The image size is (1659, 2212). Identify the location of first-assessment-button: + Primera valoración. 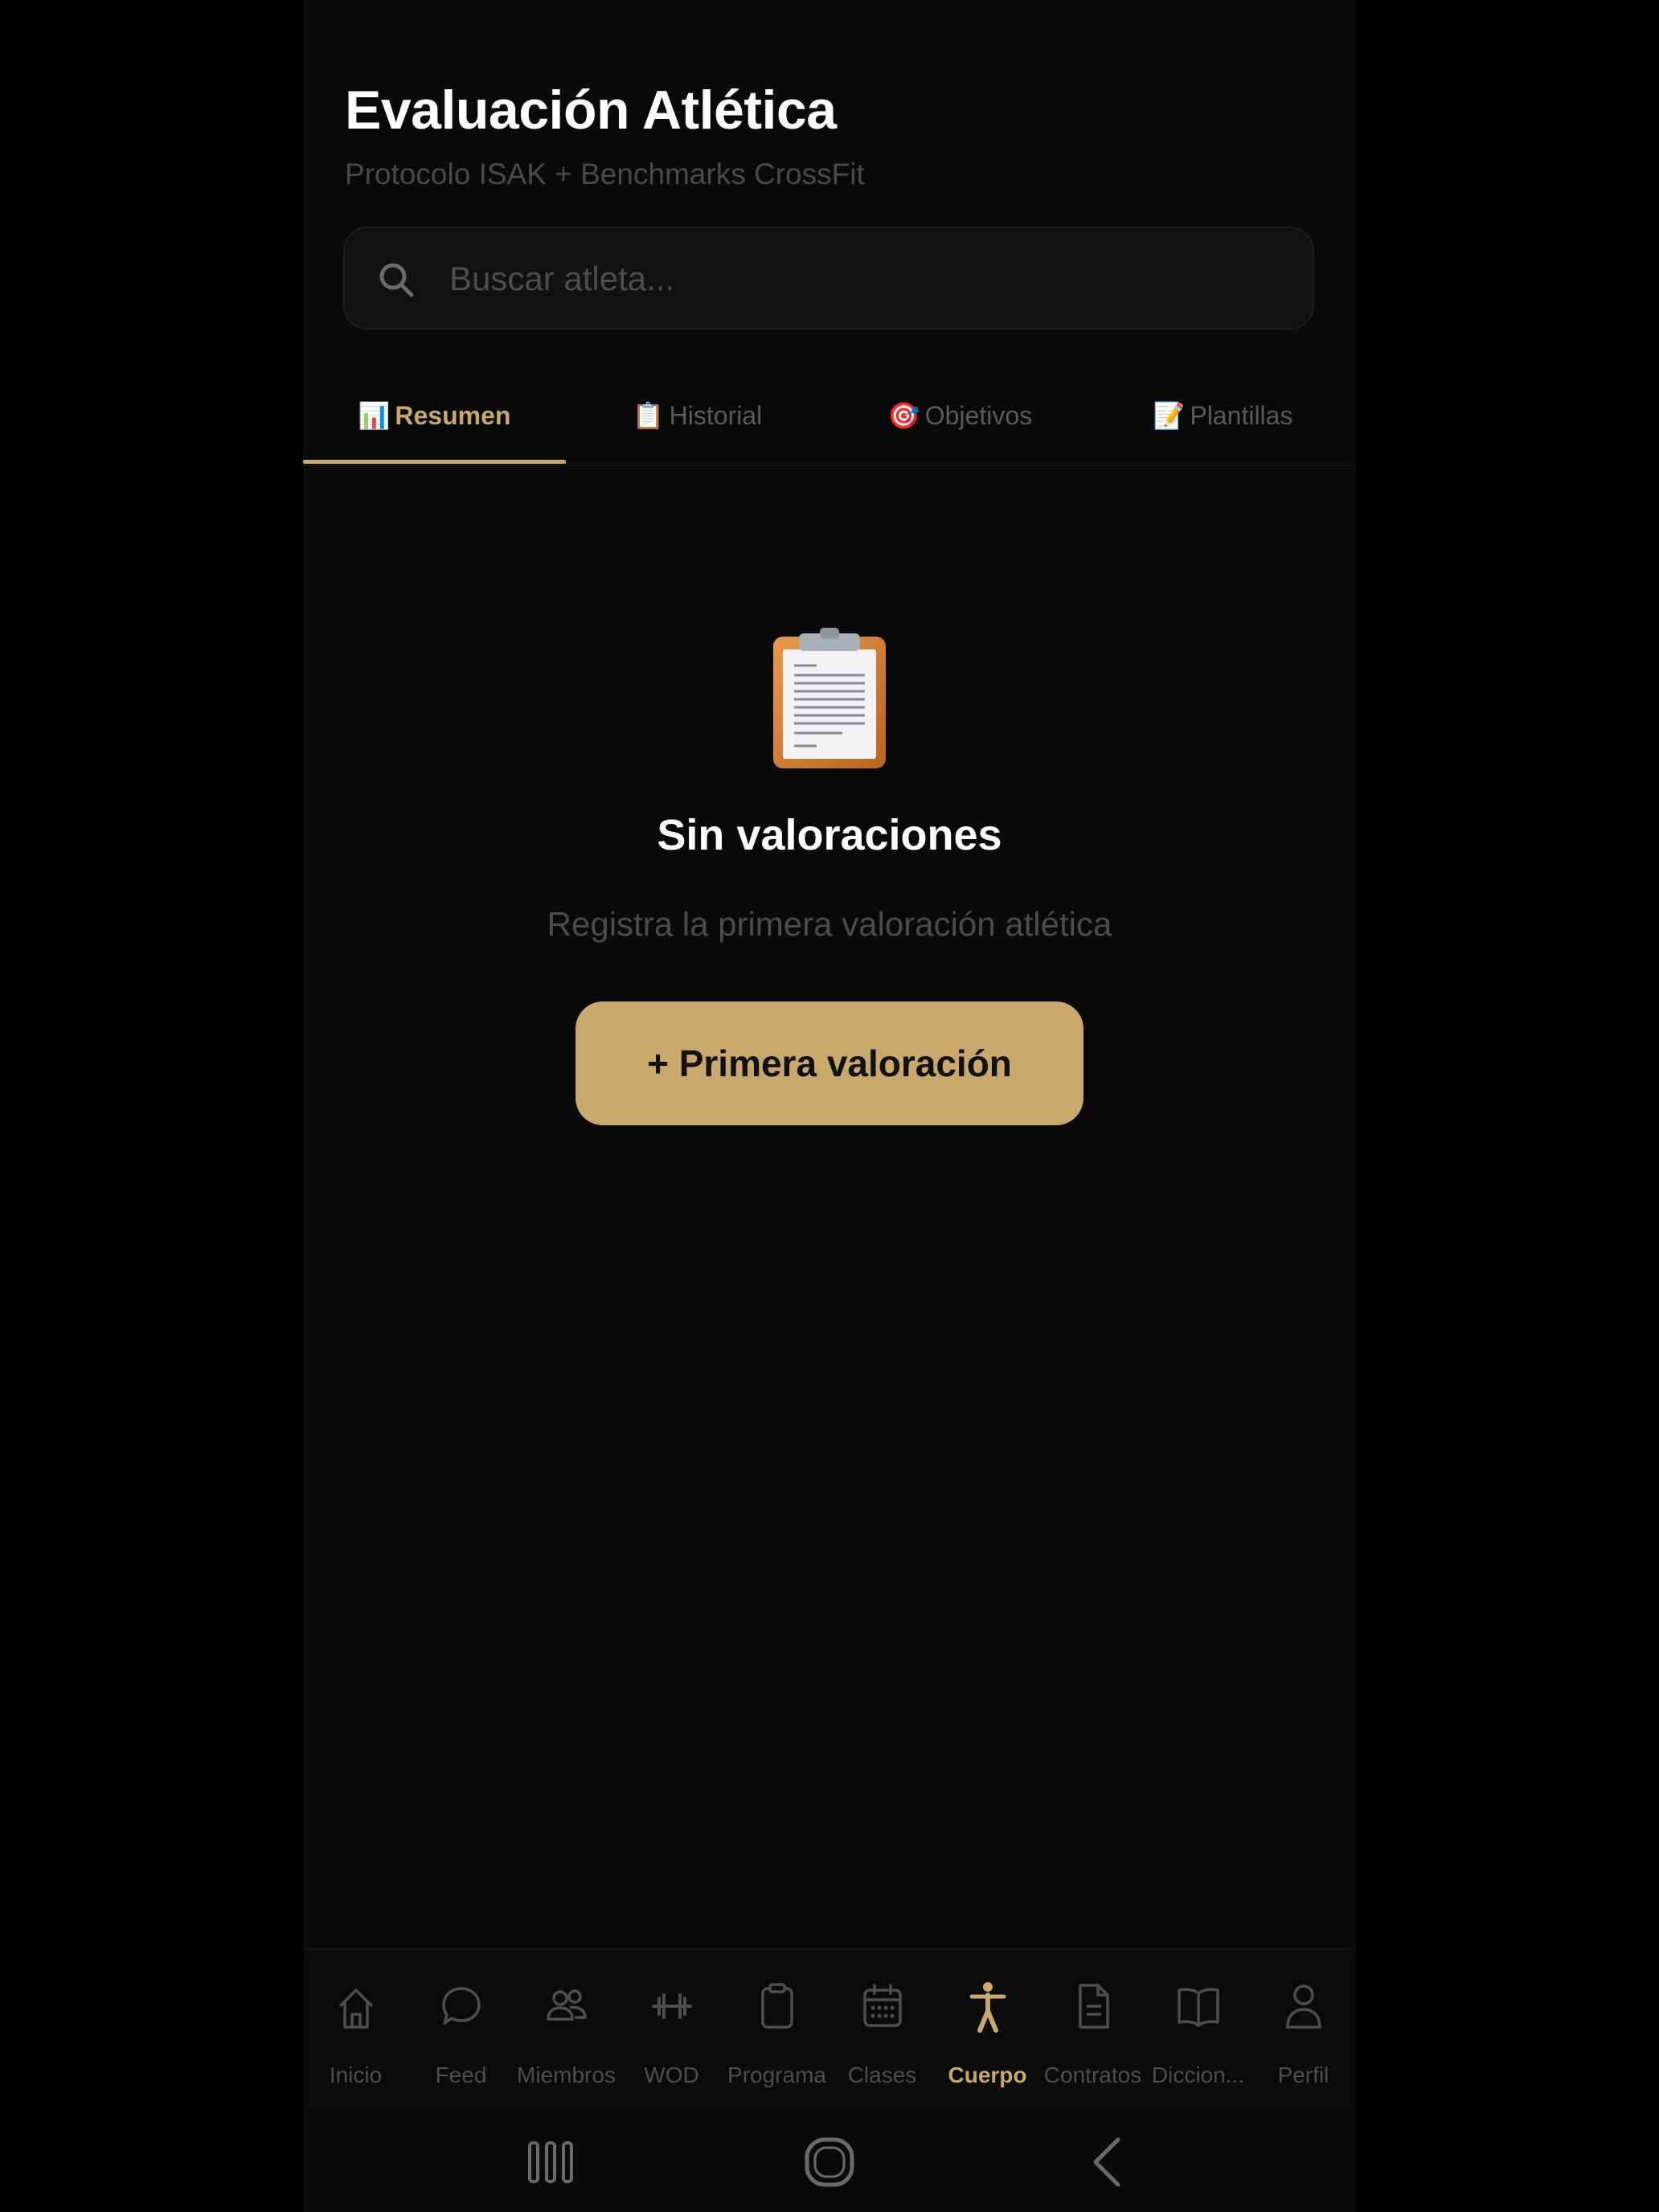
(829, 1063).